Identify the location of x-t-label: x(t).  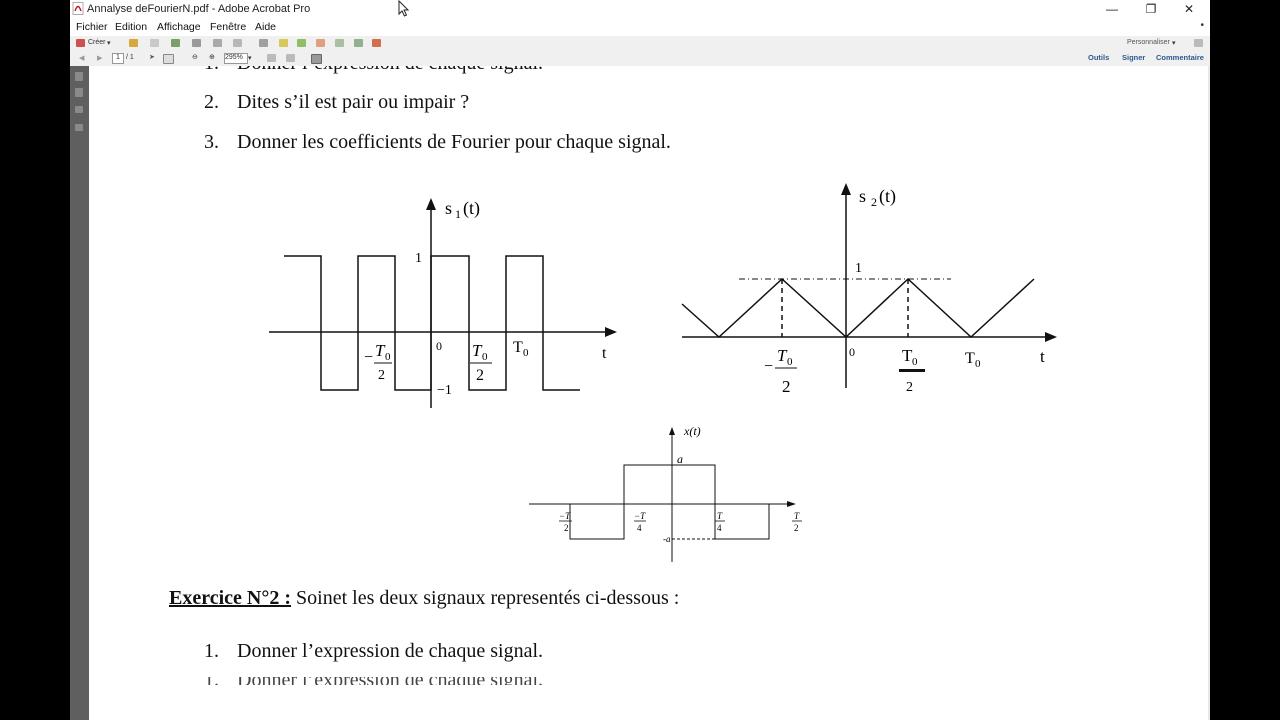
(692, 431).